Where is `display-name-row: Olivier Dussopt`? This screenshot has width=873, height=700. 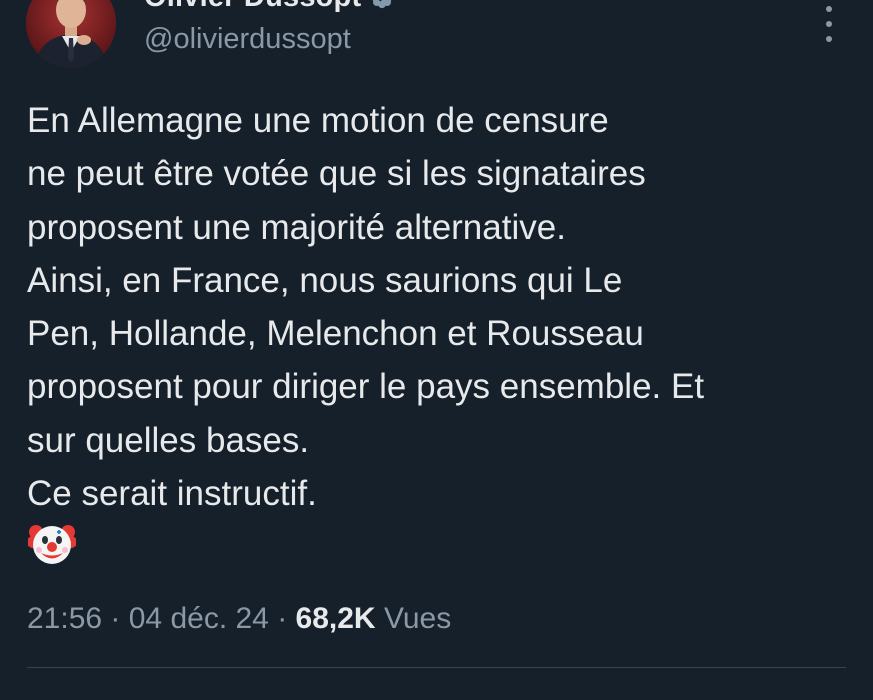
display-name-row: Olivier Dussopt is located at coordinates (269, 8).